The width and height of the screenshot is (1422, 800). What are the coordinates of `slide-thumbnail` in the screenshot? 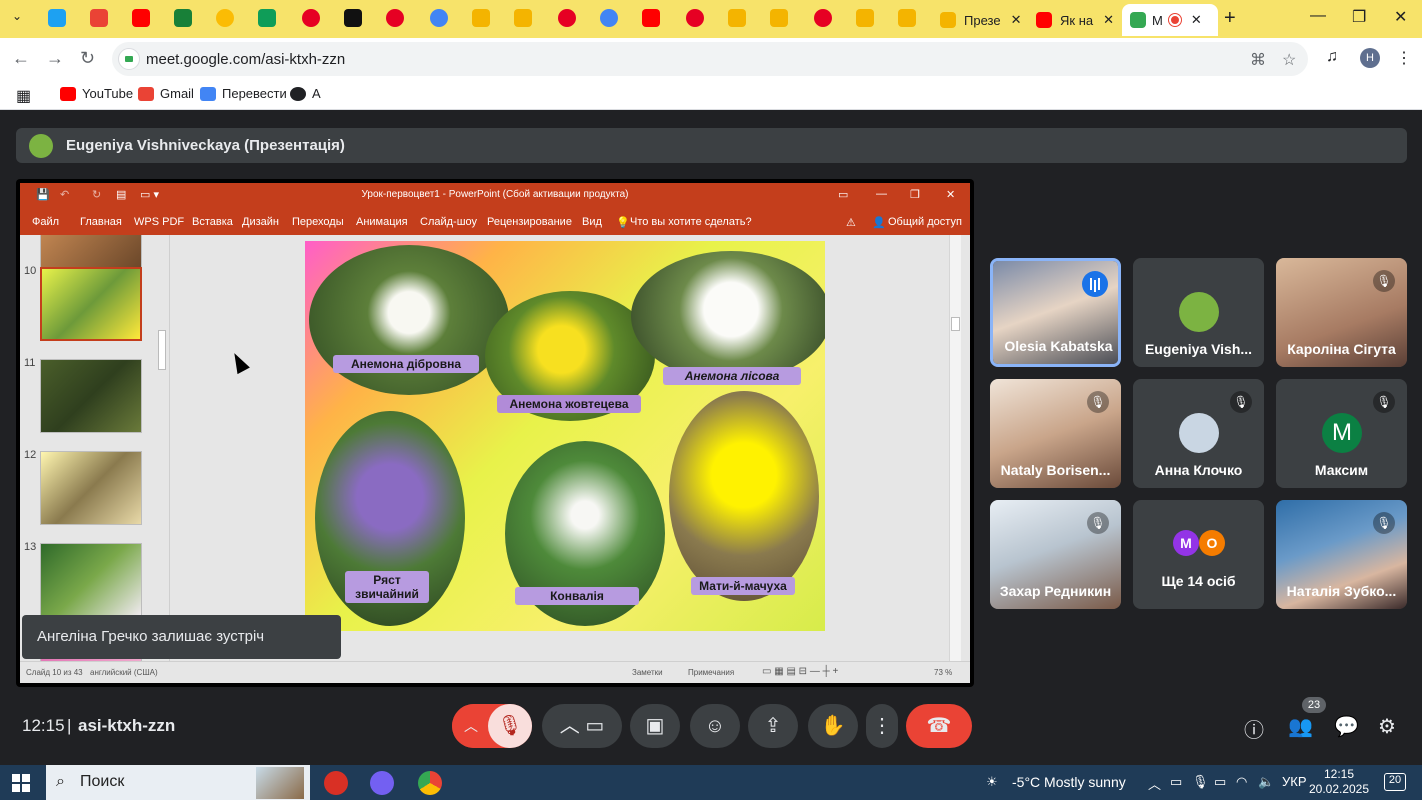 It's located at (91, 396).